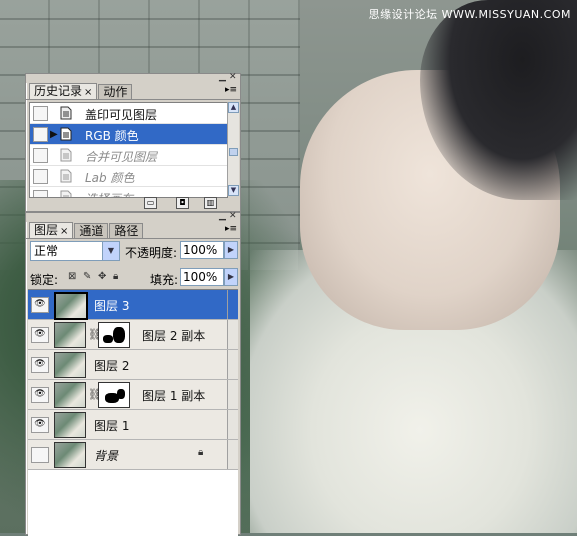 The image size is (577, 536). What do you see at coordinates (164, 280) in the screenshot?
I see `fill-label: 填充:` at bounding box center [164, 280].